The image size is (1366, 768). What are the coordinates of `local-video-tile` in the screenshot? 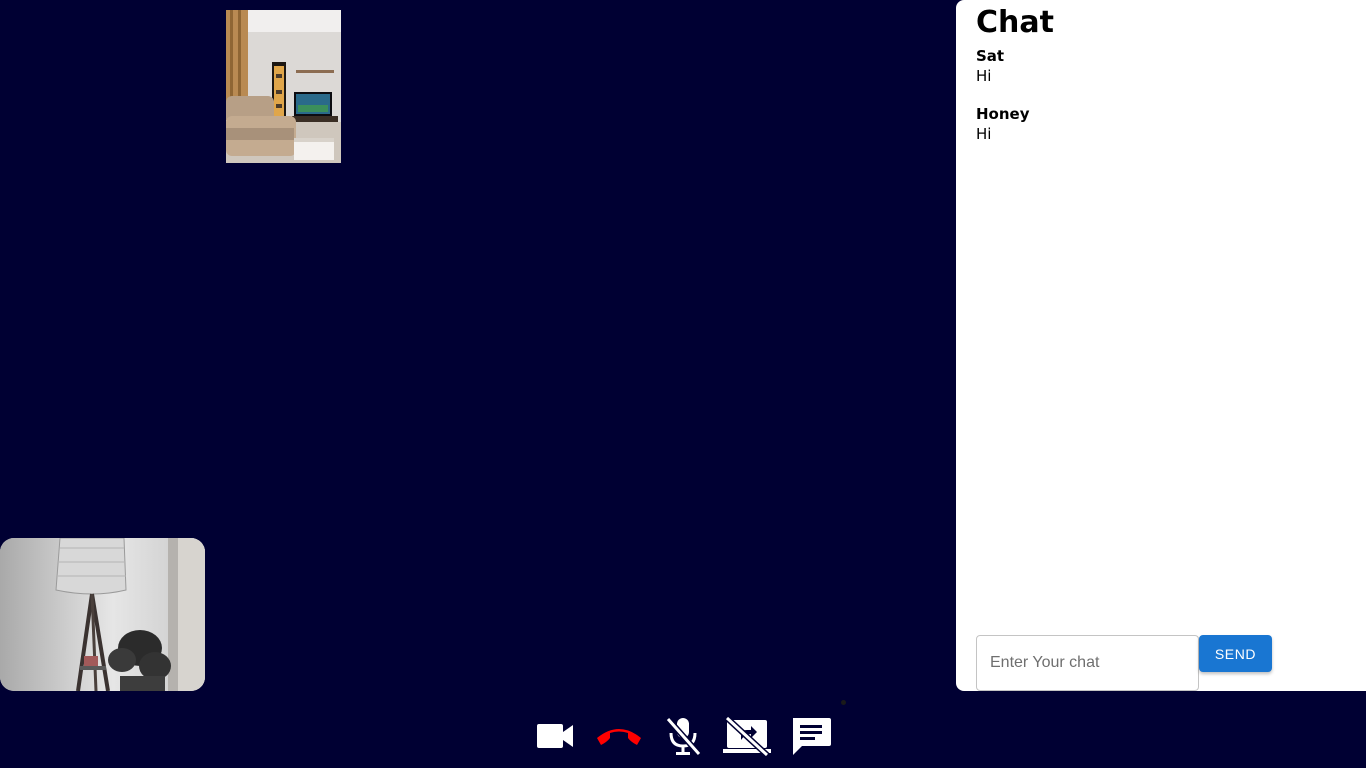 It's located at (102, 614).